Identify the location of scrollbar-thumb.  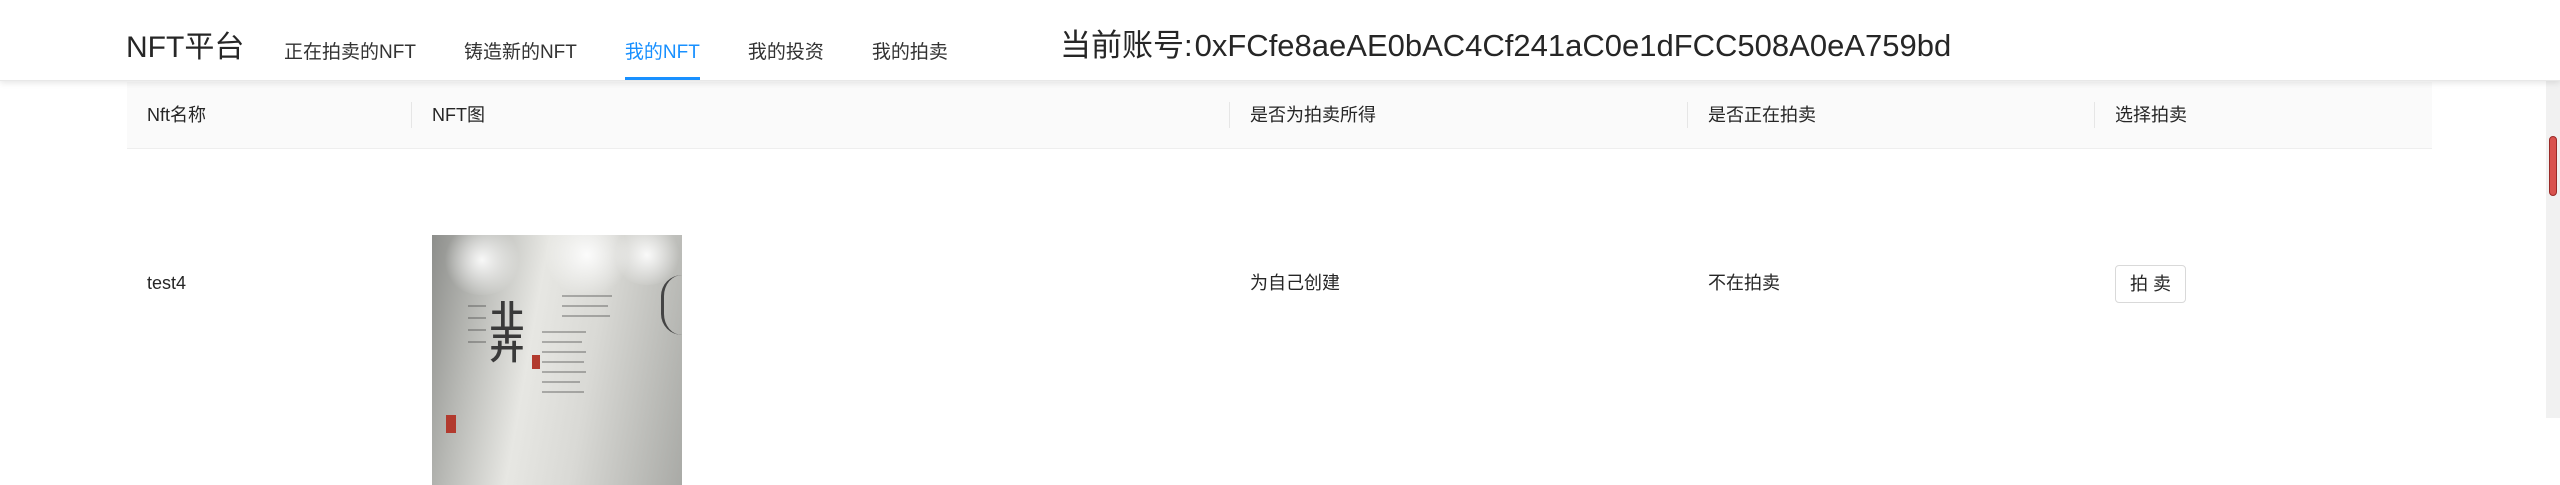
(2553, 166).